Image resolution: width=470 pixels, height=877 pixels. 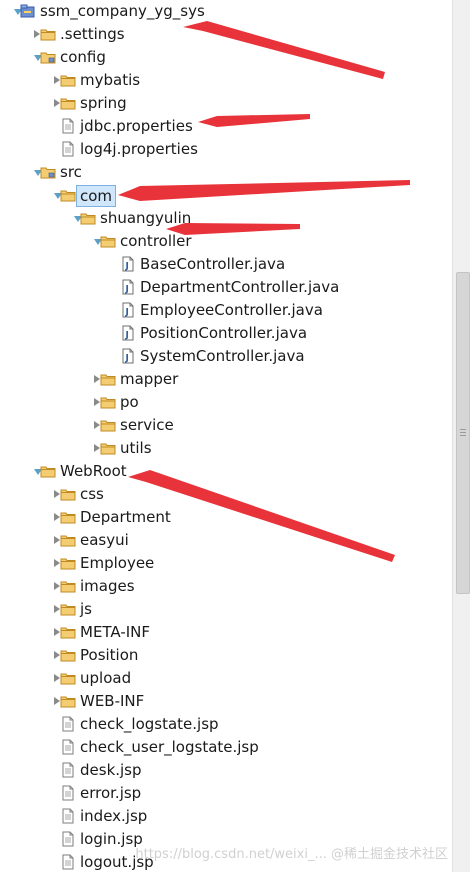 What do you see at coordinates (107, 586) in the screenshot?
I see `tree-item-label: images` at bounding box center [107, 586].